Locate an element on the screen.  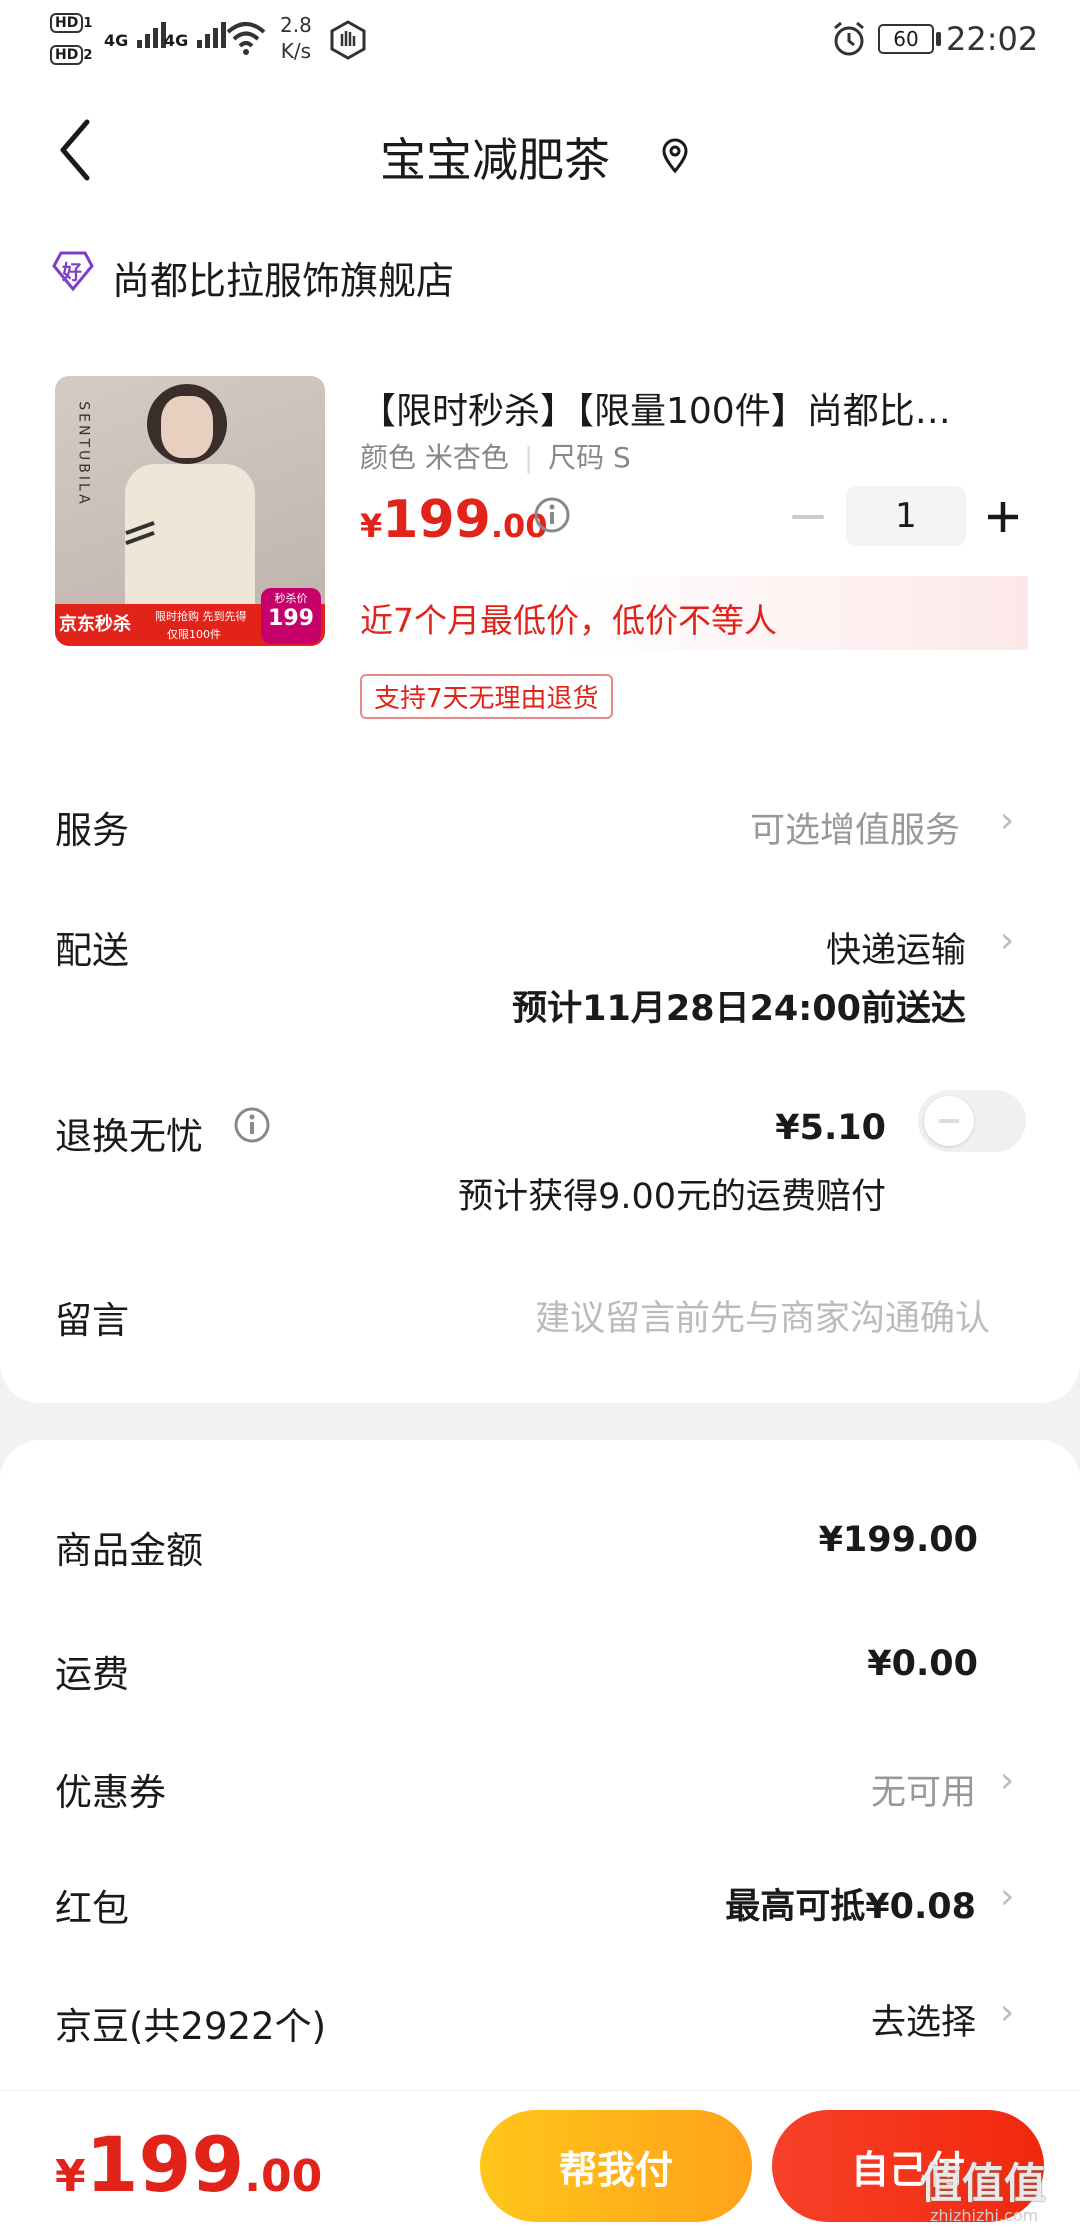
hand-icon is located at coordinates (348, 42).